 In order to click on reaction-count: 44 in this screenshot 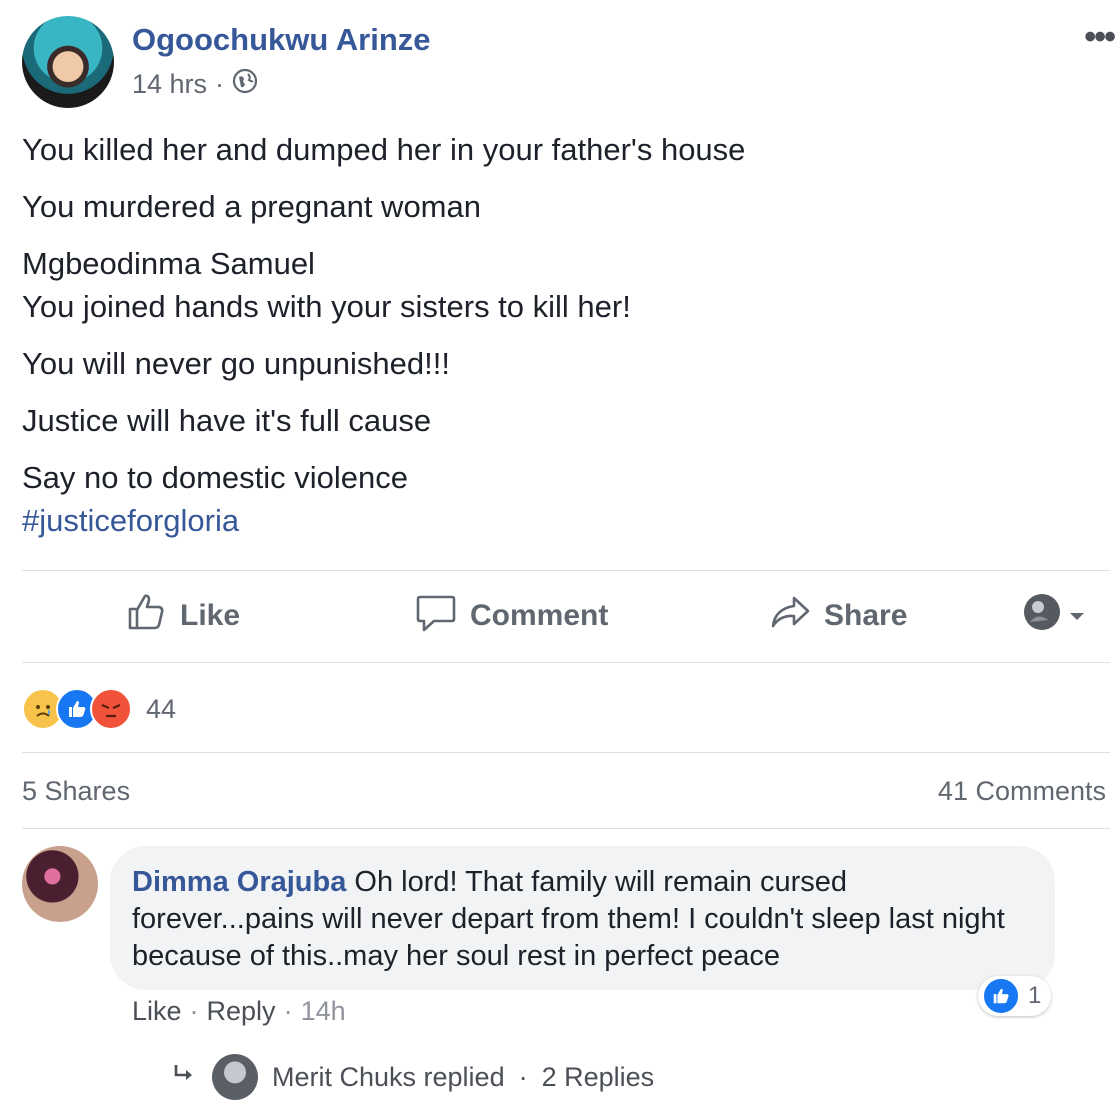, I will do `click(161, 708)`.